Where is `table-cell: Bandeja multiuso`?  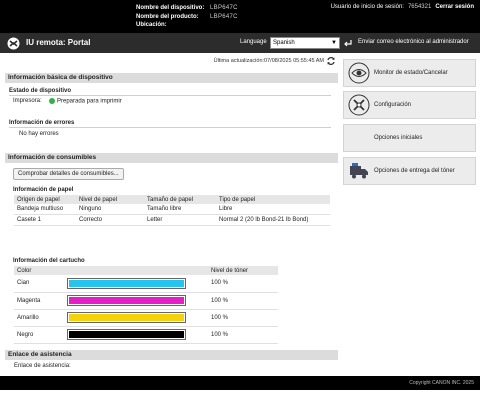 table-cell: Bandeja multiuso is located at coordinates (45, 209).